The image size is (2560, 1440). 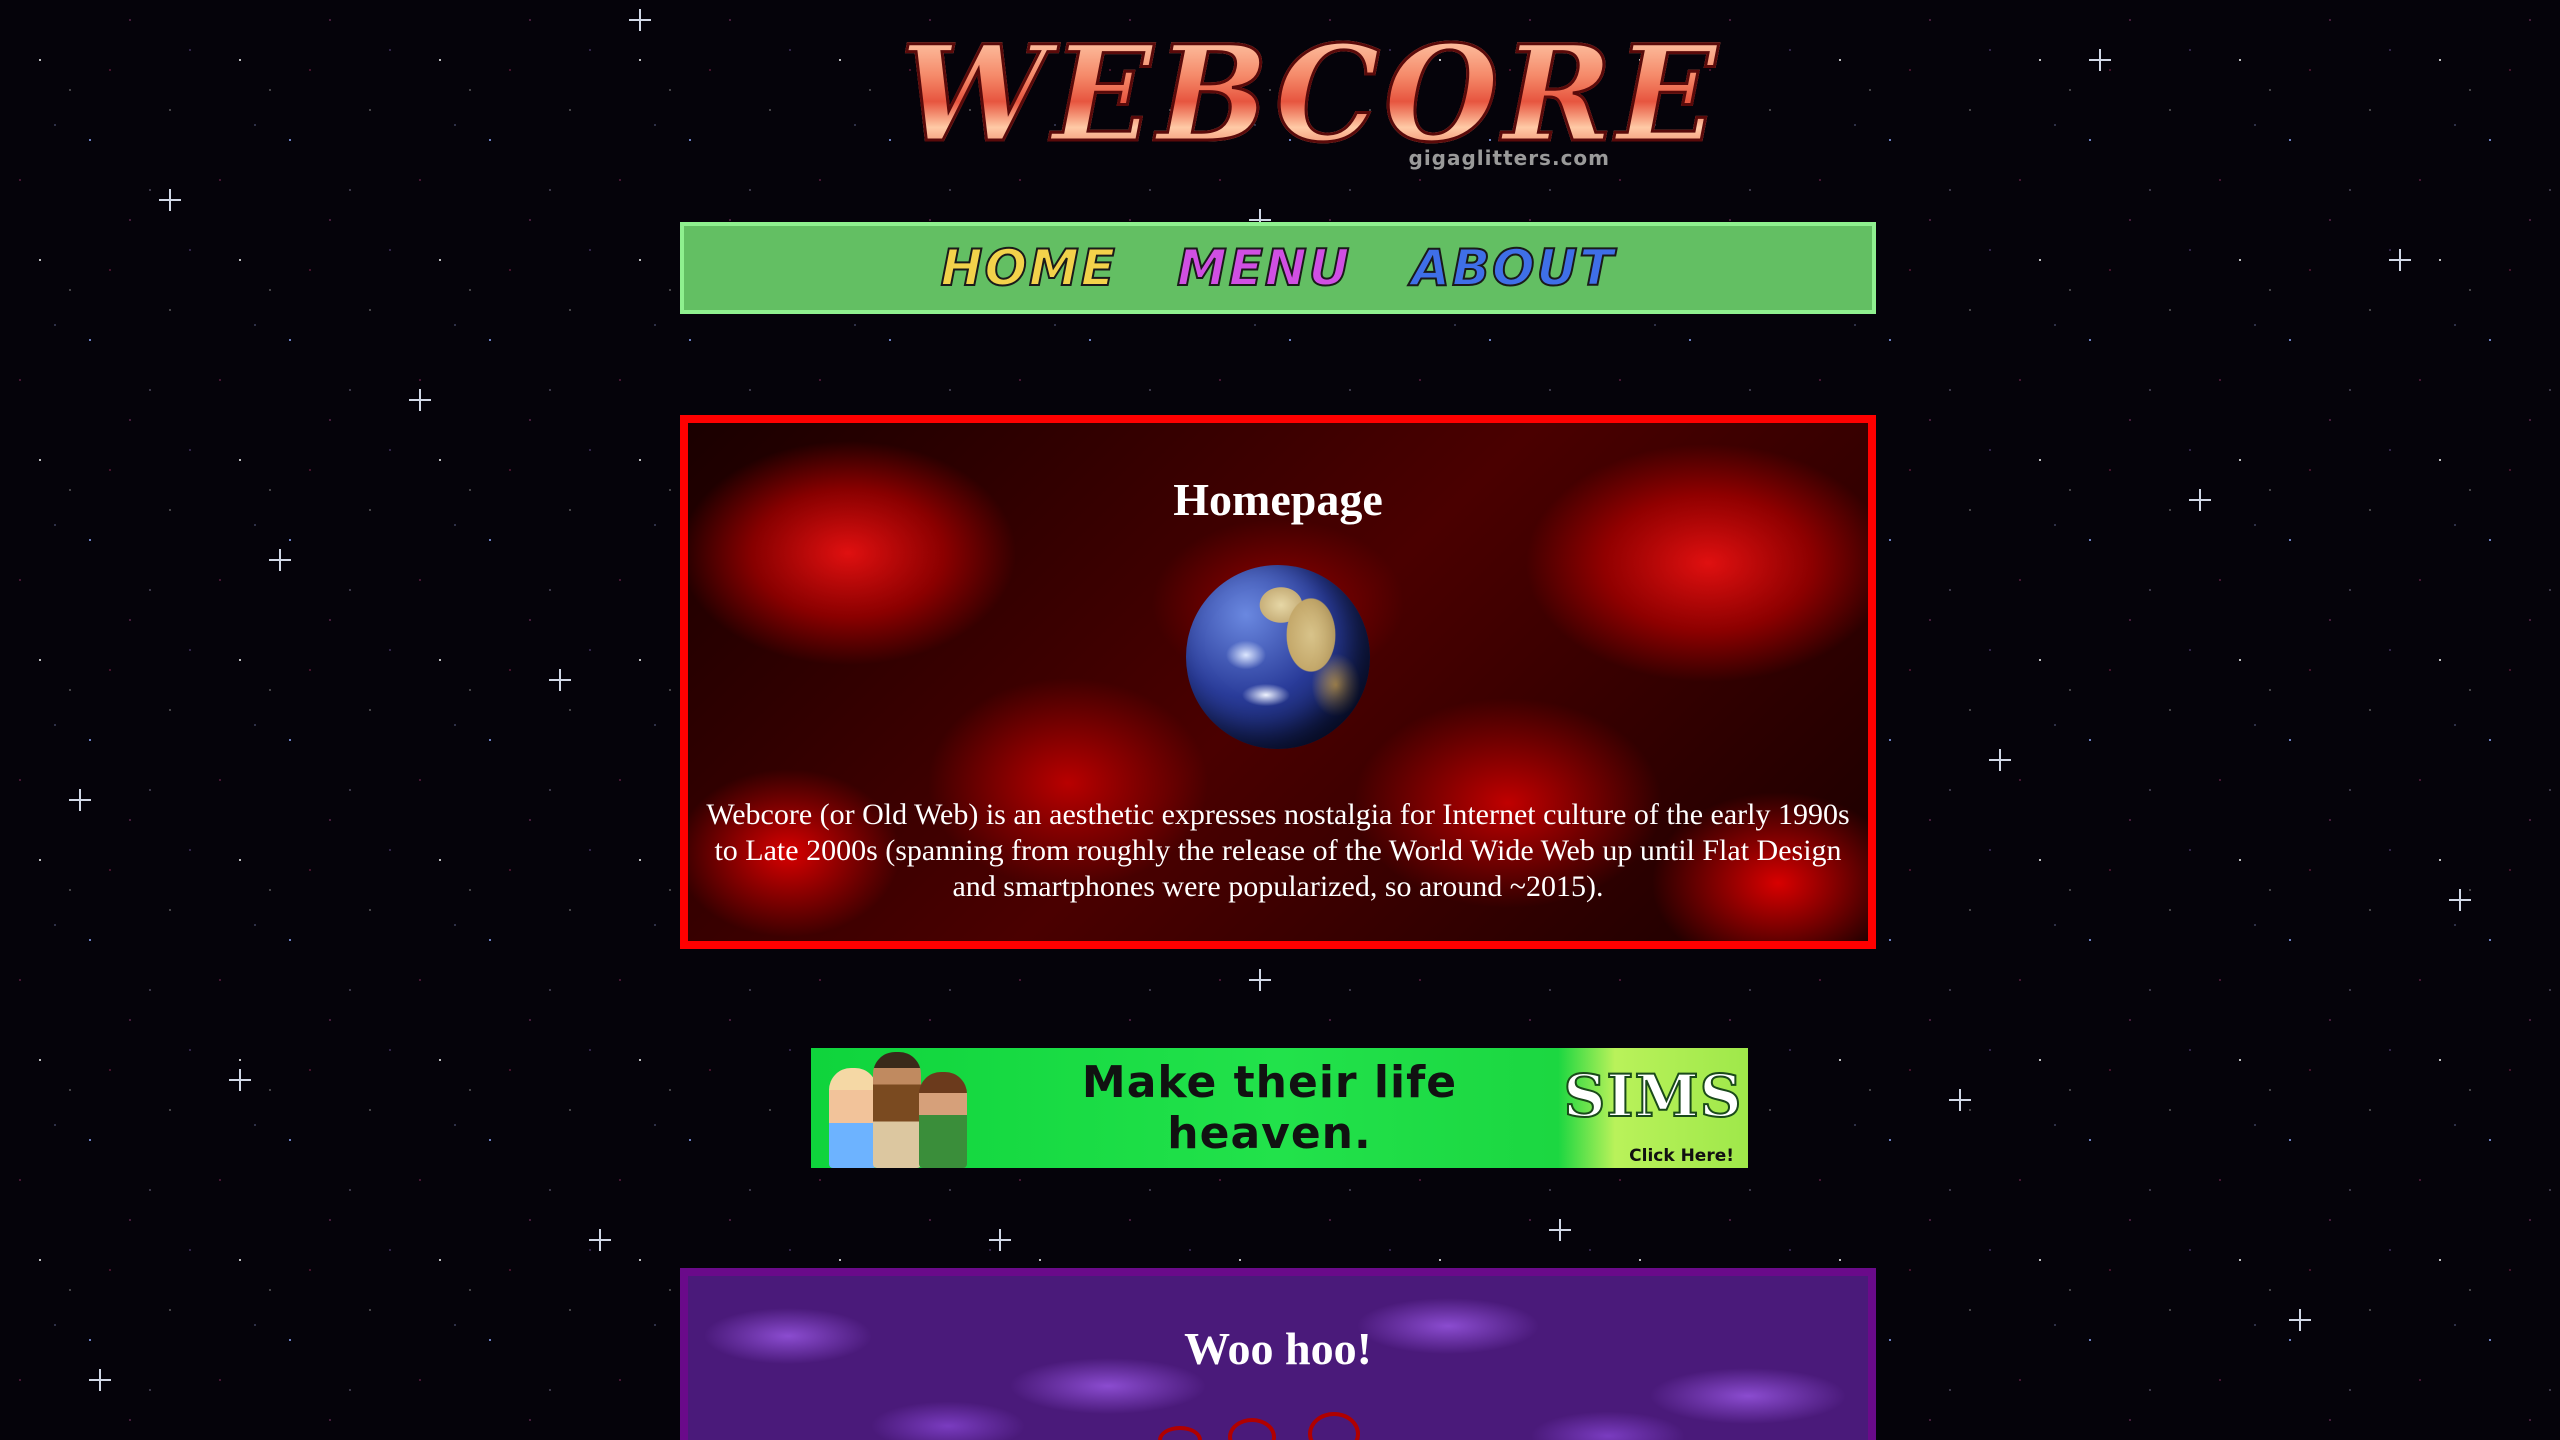 What do you see at coordinates (1512, 268) in the screenshot?
I see `nav-about-link: ABOUT` at bounding box center [1512, 268].